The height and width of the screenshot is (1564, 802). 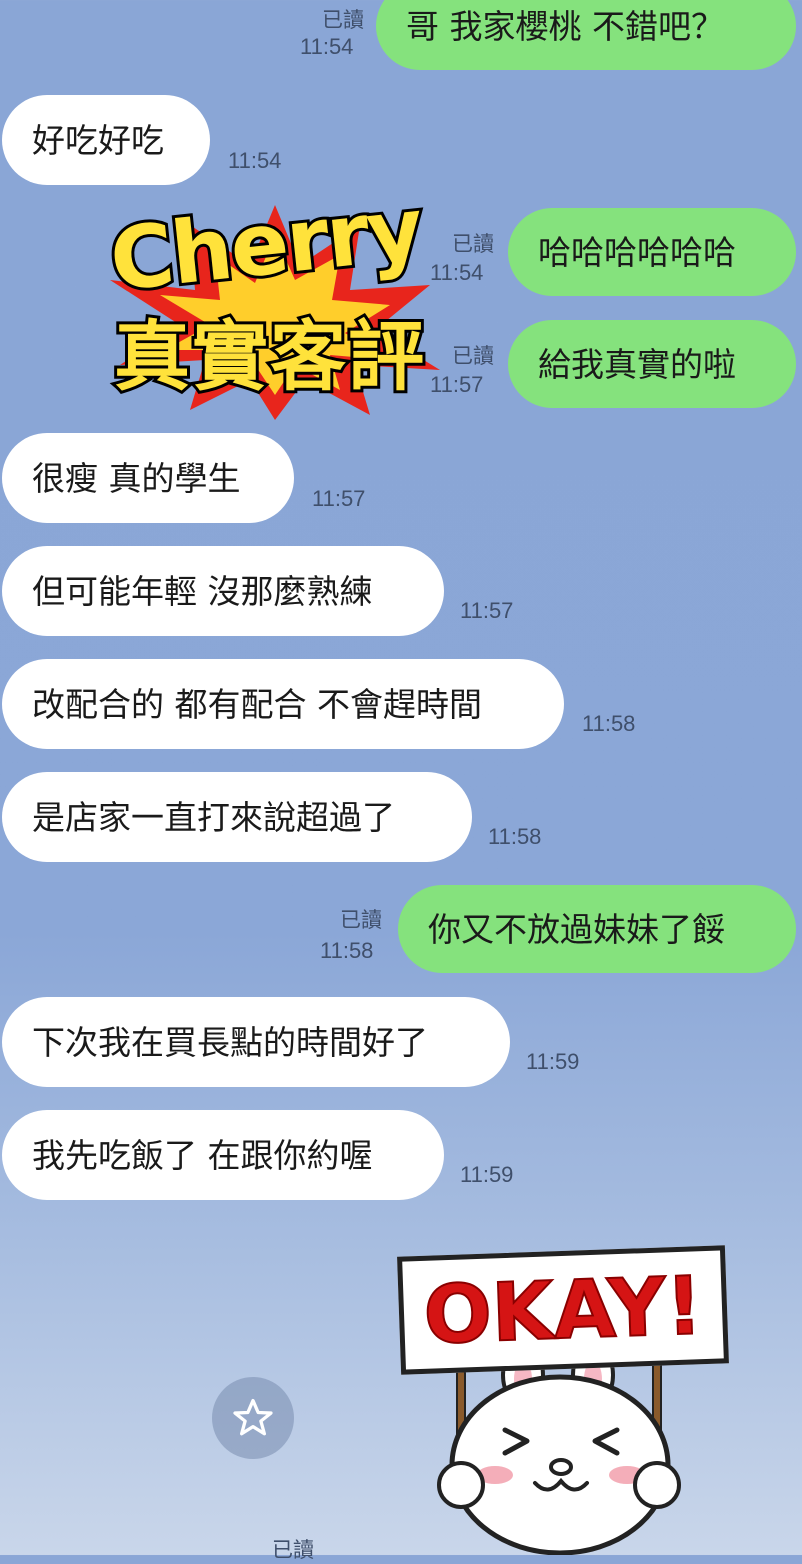 What do you see at coordinates (652, 252) in the screenshot?
I see `message-bubble-outgoing: 哈哈哈哈哈哈` at bounding box center [652, 252].